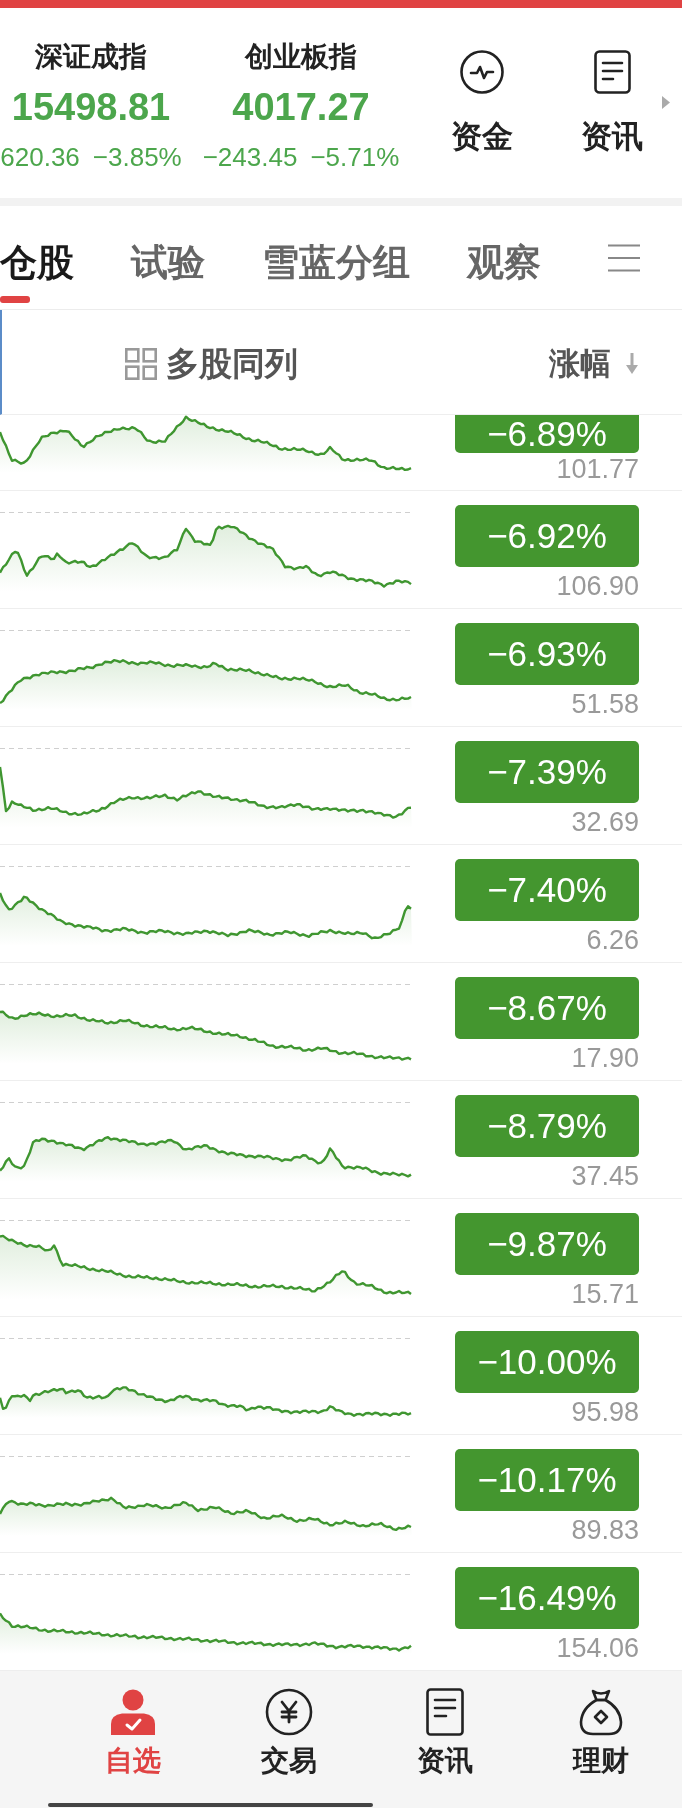  Describe the element at coordinates (601, 1712) in the screenshot. I see `money-bag-icon` at that location.